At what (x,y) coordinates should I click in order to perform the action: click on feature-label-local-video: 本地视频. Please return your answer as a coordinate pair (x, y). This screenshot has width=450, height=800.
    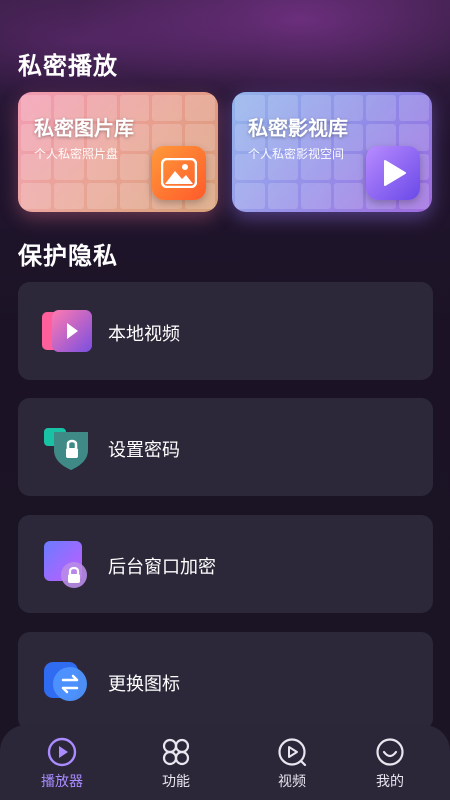
    Looking at the image, I should click on (144, 334).